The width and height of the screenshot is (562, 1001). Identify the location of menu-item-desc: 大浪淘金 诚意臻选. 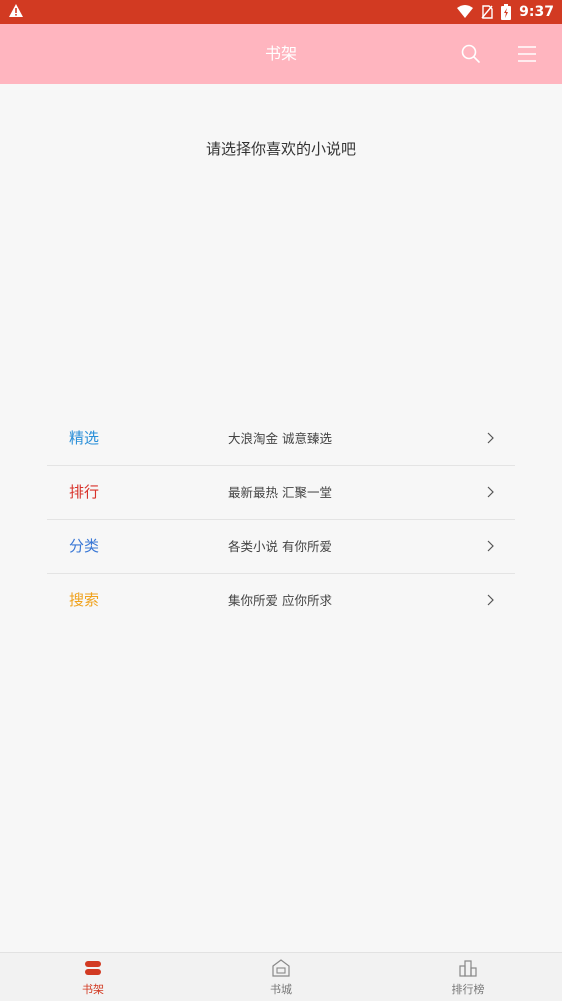
(280, 438).